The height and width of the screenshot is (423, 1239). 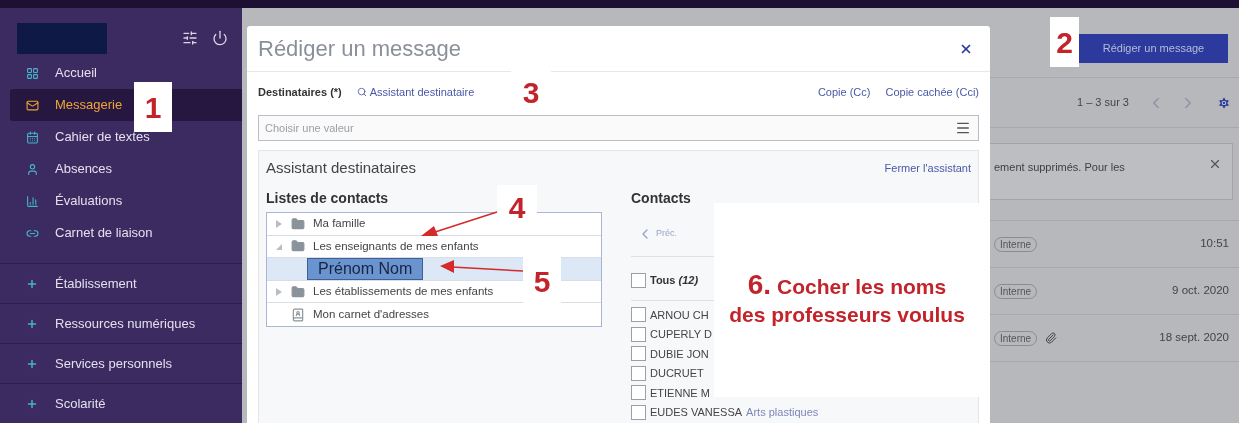 What do you see at coordinates (927, 168) in the screenshot?
I see `close-assistant-link: Fermer l'assistant` at bounding box center [927, 168].